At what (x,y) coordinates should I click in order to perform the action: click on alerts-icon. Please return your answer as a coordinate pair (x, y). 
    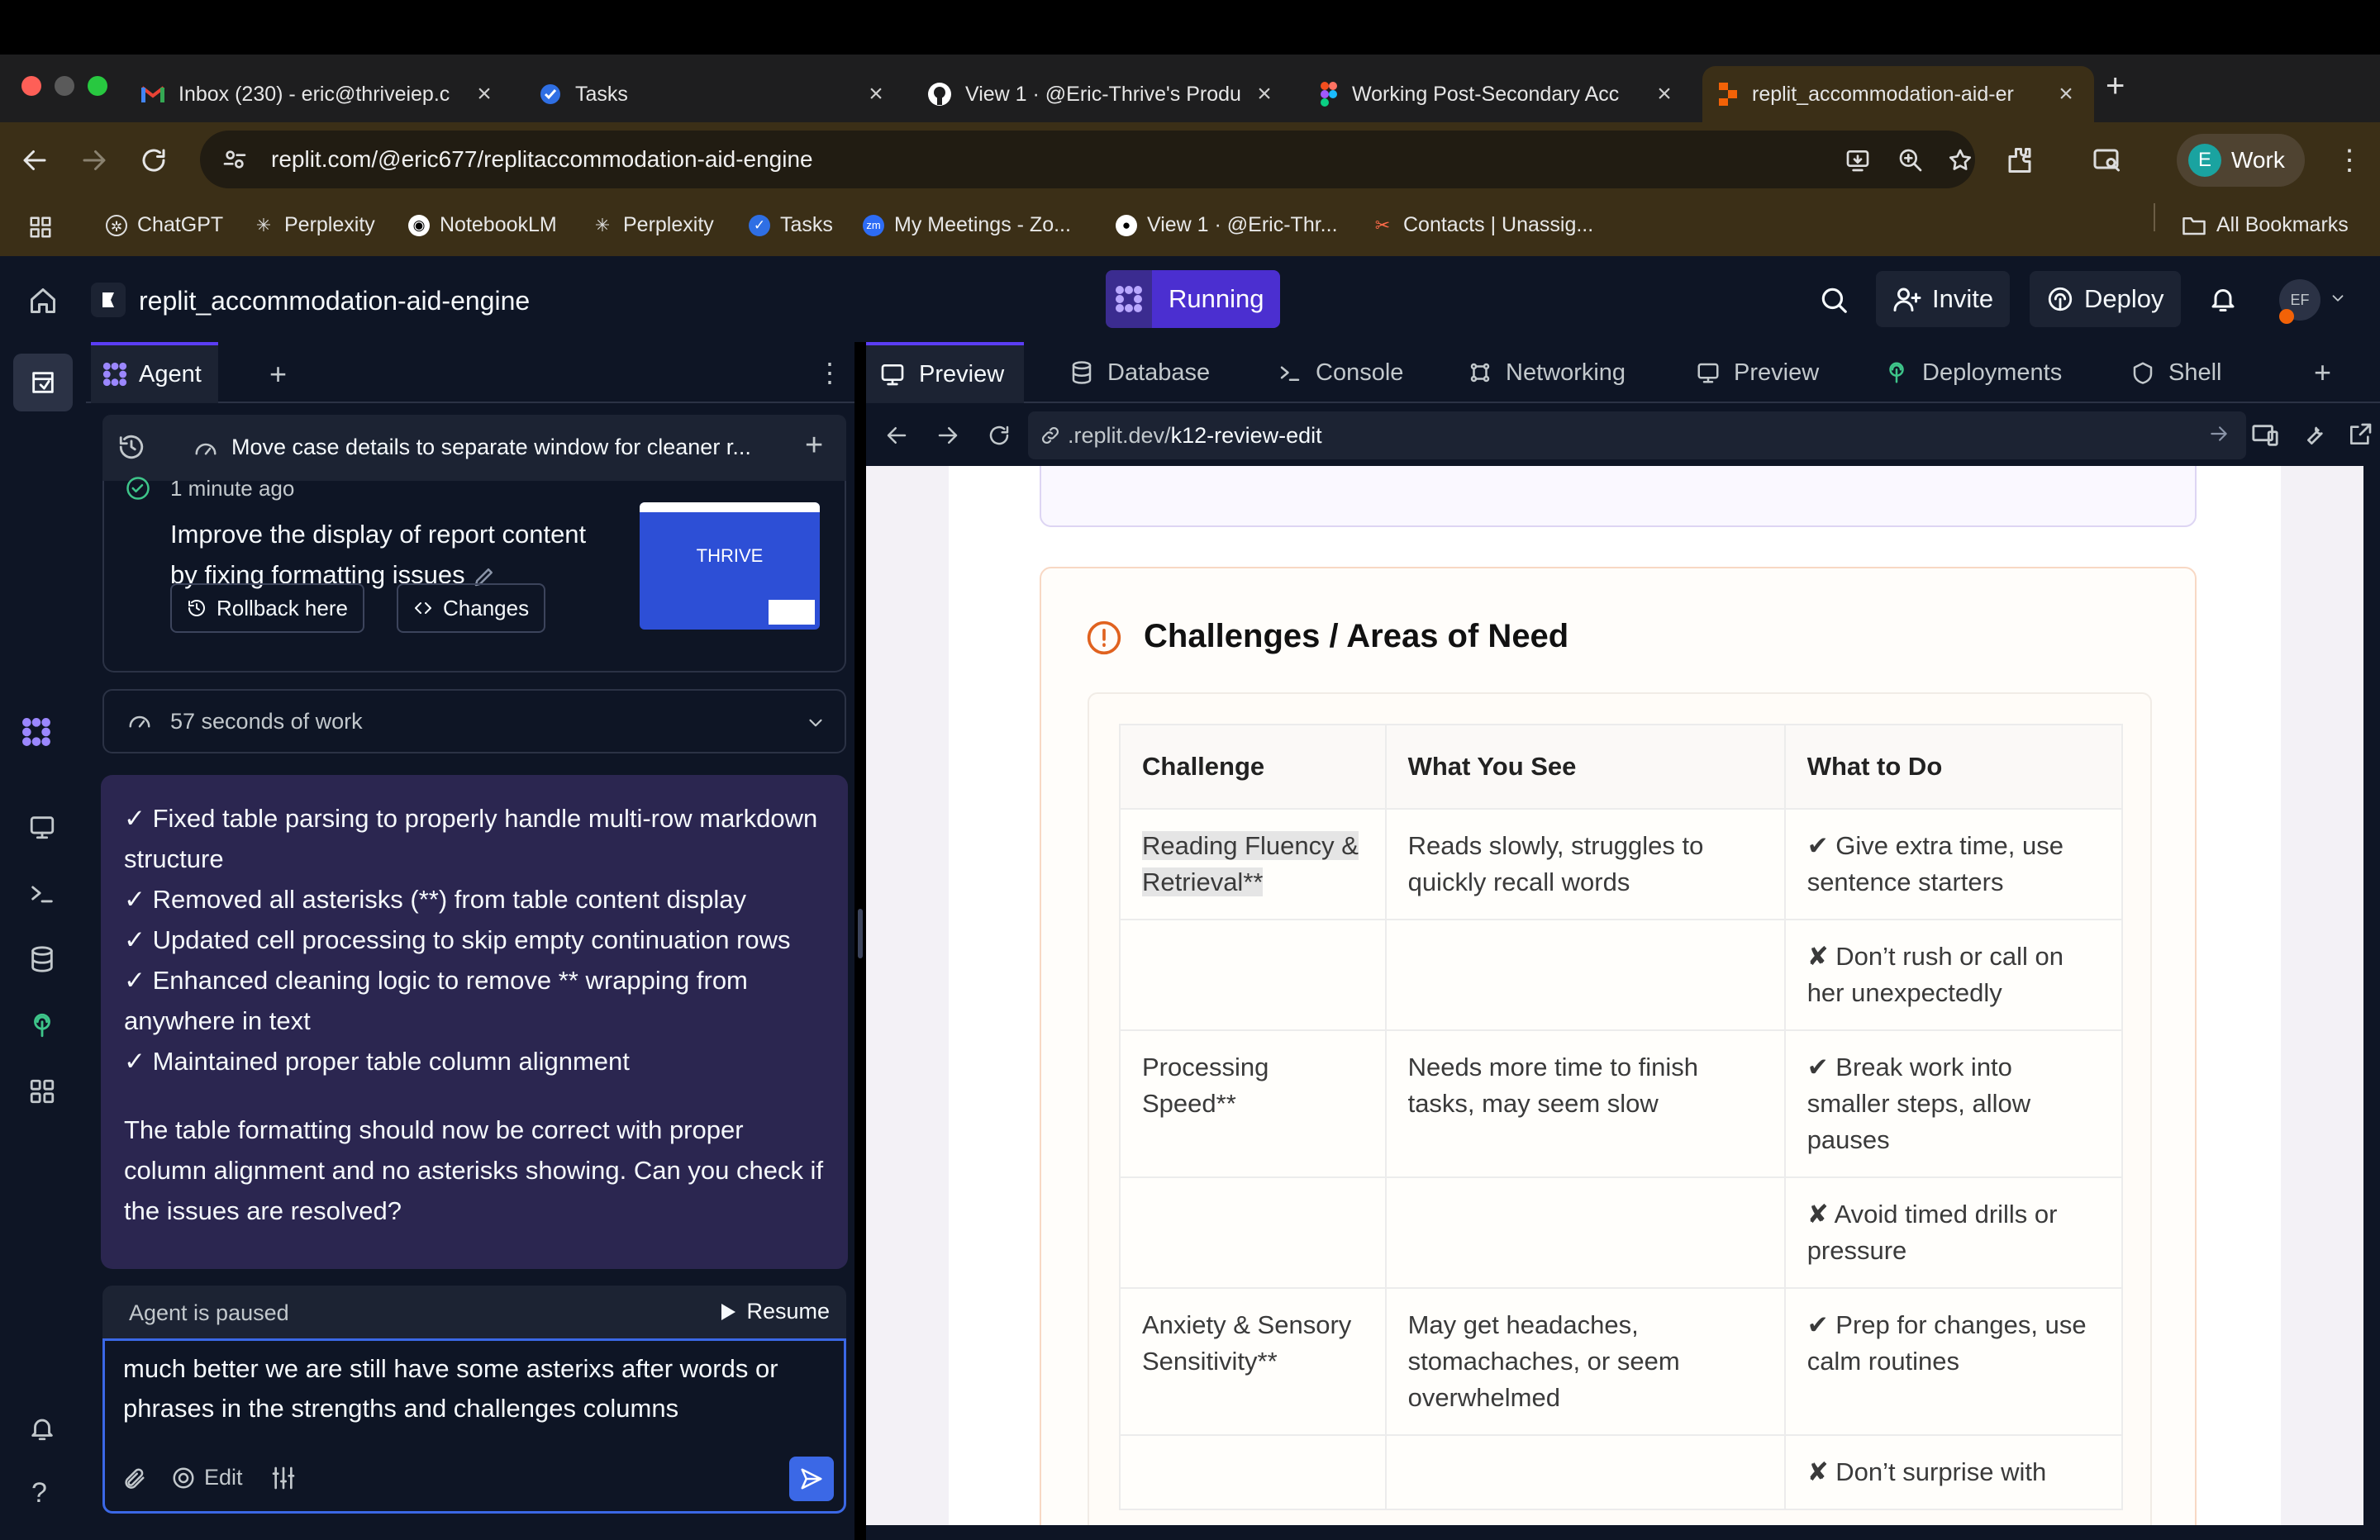
    Looking at the image, I should click on (42, 1428).